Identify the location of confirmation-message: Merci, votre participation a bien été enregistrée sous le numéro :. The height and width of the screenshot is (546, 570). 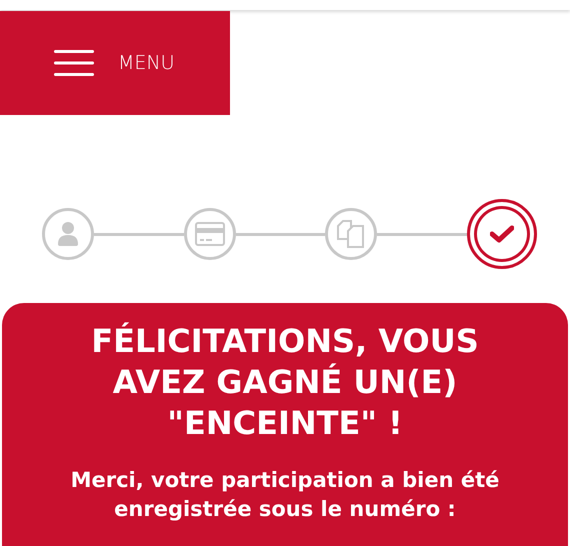
(285, 495).